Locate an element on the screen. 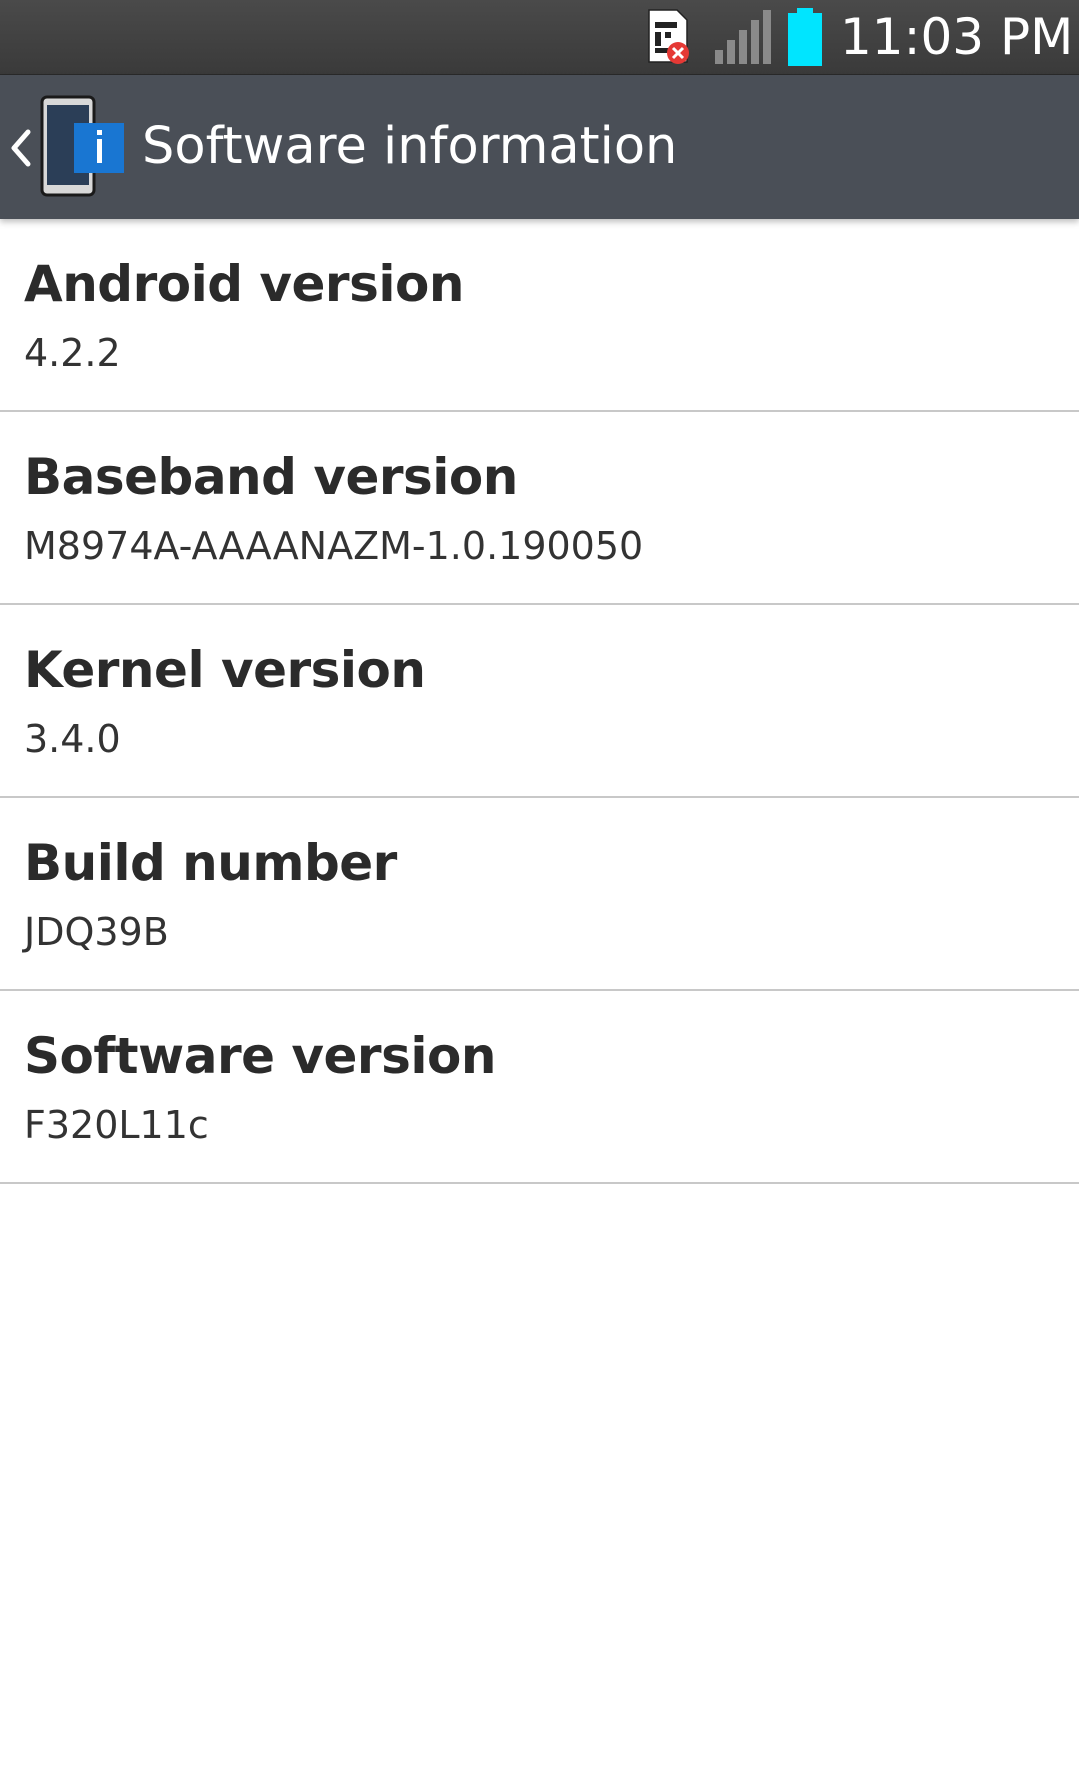 This screenshot has height=1775, width=1079. item-title: Build number is located at coordinates (210, 863).